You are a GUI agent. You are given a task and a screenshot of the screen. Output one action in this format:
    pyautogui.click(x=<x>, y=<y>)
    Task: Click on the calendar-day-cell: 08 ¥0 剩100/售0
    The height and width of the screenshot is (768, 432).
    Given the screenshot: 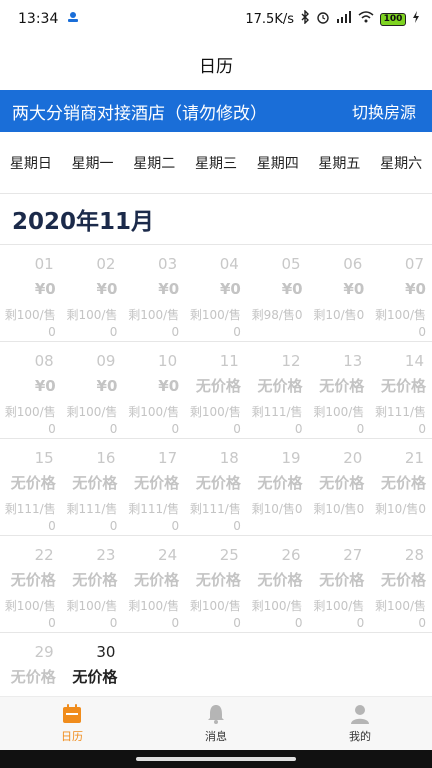 What is the action you would take?
    pyautogui.click(x=31, y=390)
    